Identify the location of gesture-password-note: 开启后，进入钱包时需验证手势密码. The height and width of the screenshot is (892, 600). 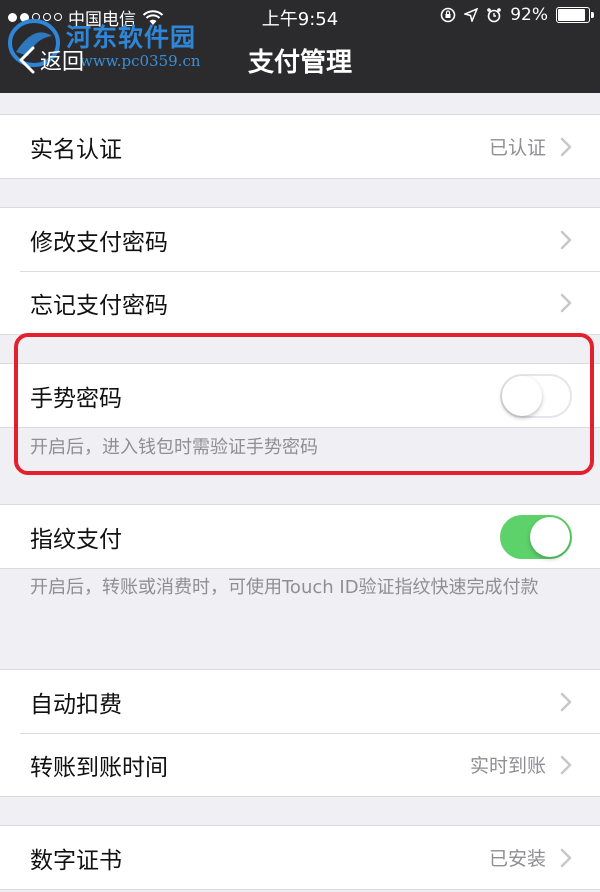
(174, 447).